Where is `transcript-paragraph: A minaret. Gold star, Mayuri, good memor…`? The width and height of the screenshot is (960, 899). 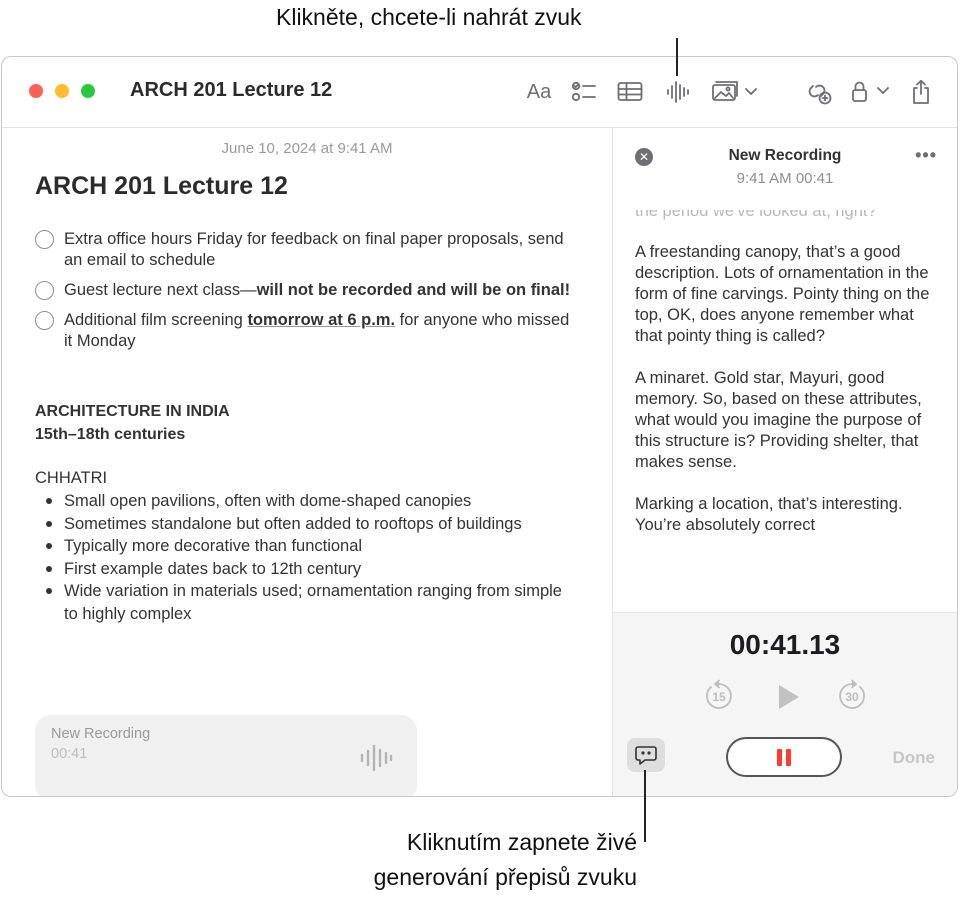 transcript-paragraph: A minaret. Gold star, Mayuri, good memor… is located at coordinates (778, 420).